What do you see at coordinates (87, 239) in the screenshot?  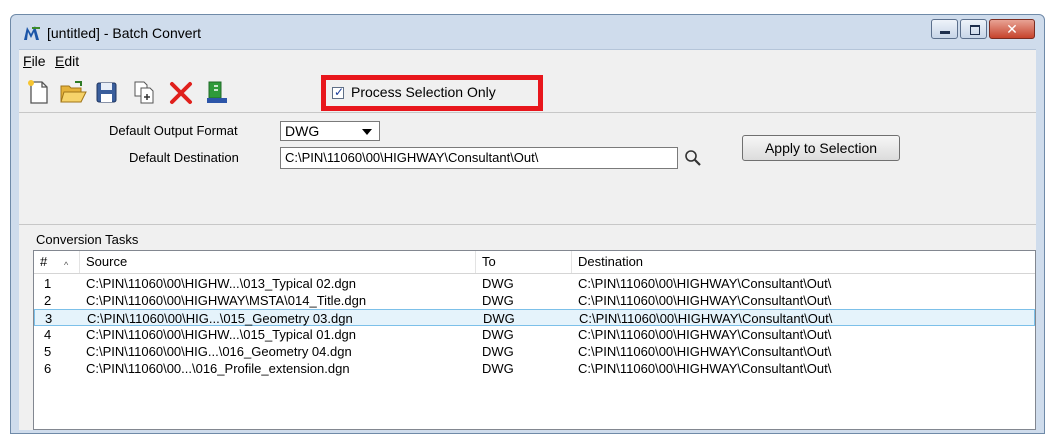 I see `conversion-tasks-label: Conversion Tasks` at bounding box center [87, 239].